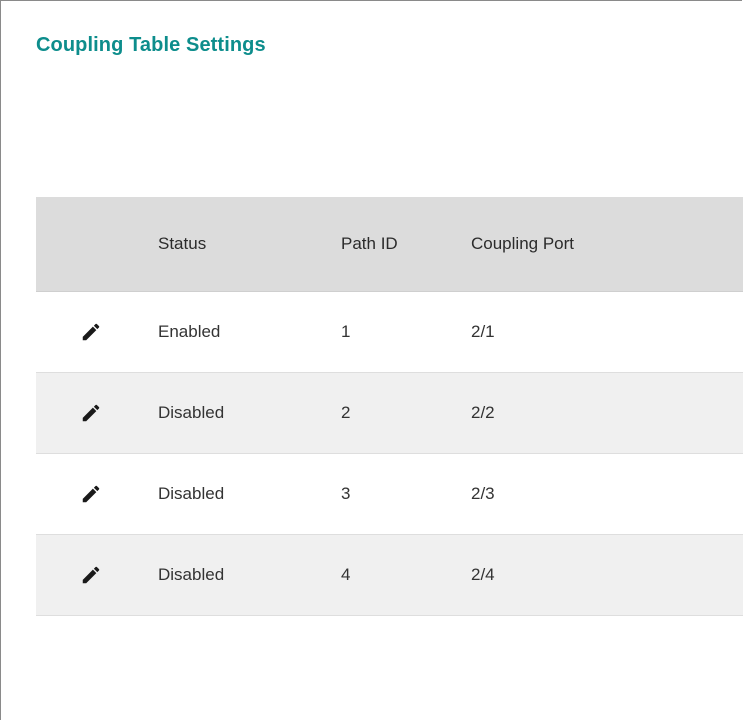 This screenshot has height=721, width=743. I want to click on coupling-port-cell: 2/1, so click(483, 331).